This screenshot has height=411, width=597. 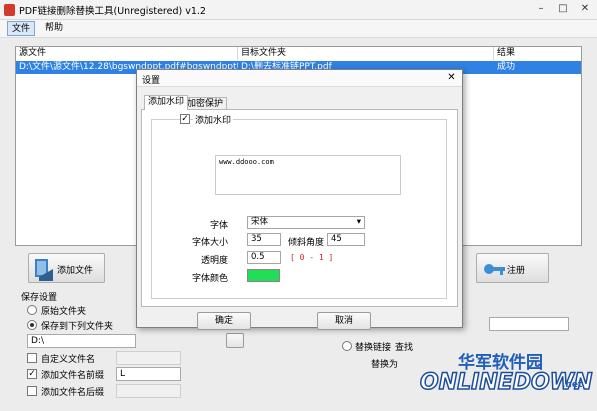 I want to click on tilt-angle-label: 倾斜角度, so click(x=305, y=243).